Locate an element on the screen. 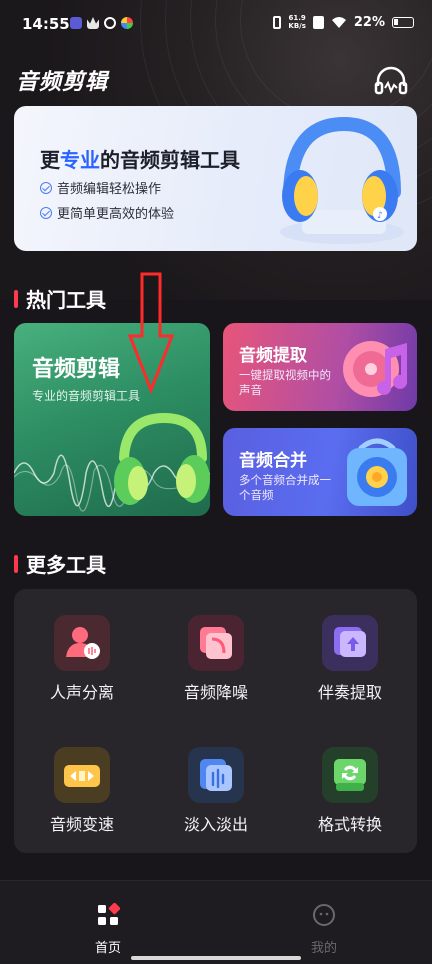 The height and width of the screenshot is (964, 432). vocal-separate-icon is located at coordinates (82, 643).